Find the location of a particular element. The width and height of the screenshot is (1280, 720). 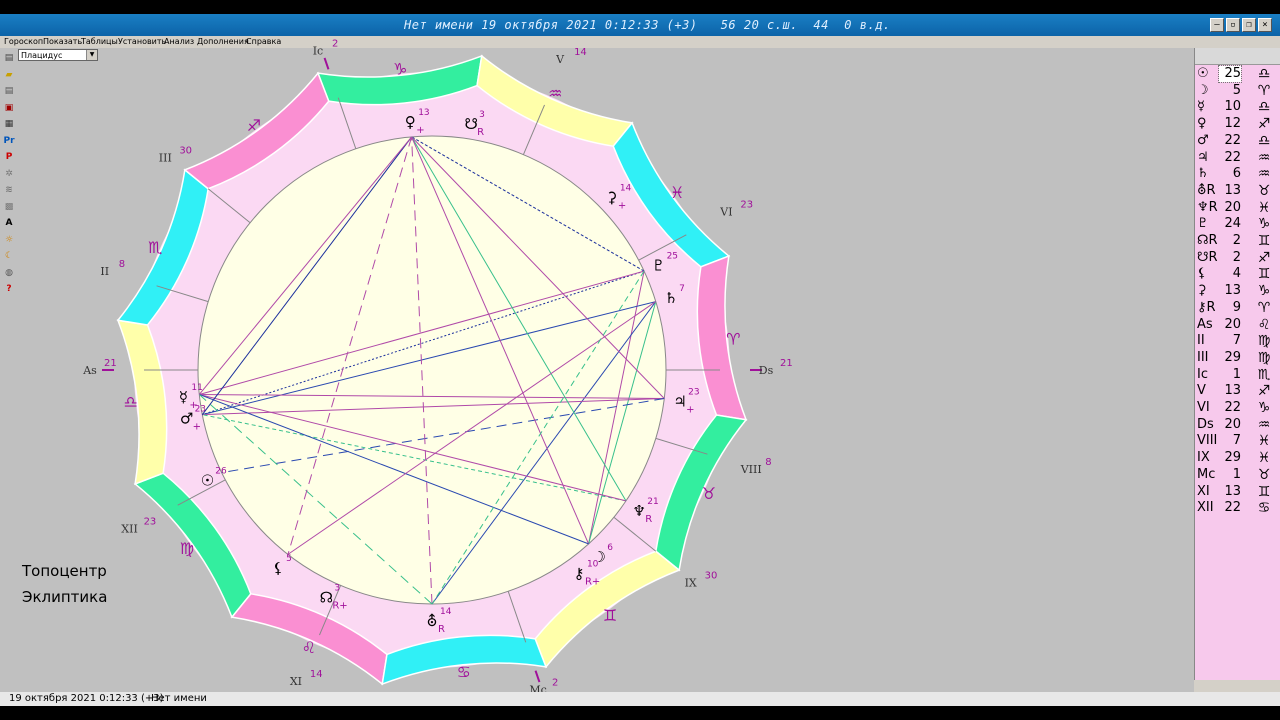

planet-degree: 25 is located at coordinates (672, 256).